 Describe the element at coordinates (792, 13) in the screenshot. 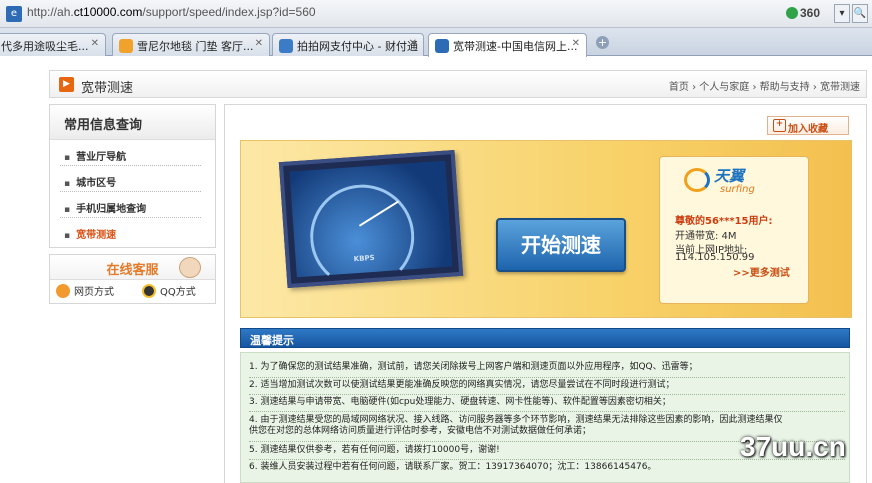

I see `shield-check-icon` at that location.